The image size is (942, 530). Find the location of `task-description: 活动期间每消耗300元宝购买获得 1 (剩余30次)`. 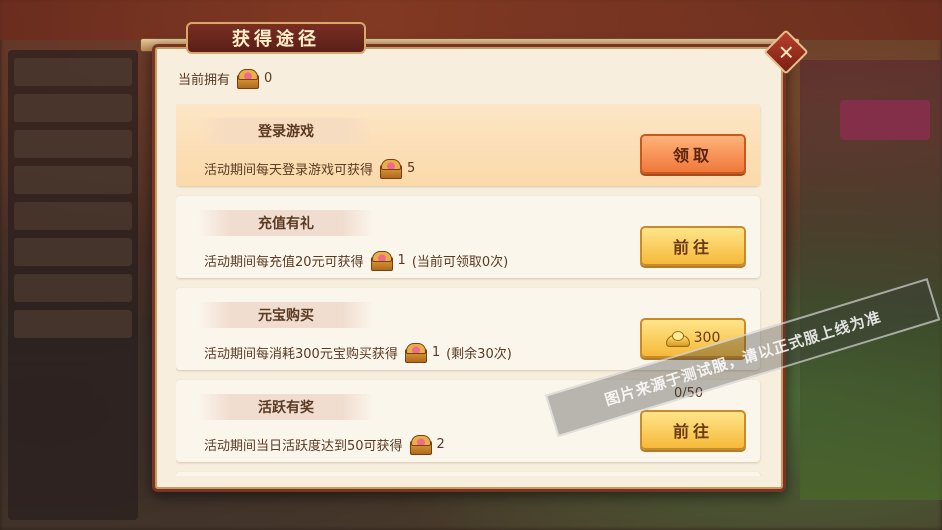

task-description: 活动期间每消耗300元宝购买获得 1 (剩余30次) is located at coordinates (358, 352).